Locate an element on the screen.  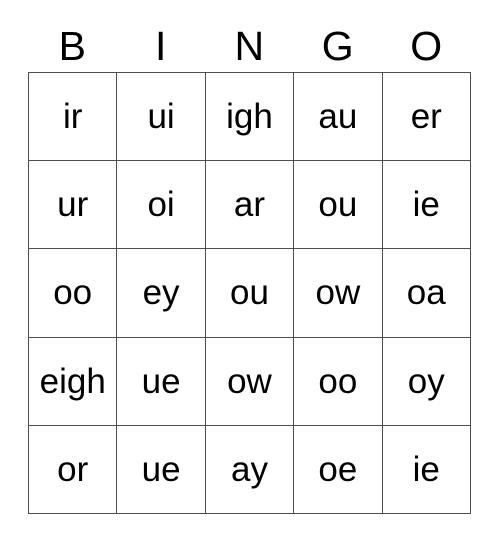
bingo-row: oo ey ou ow oa is located at coordinates (250, 293).